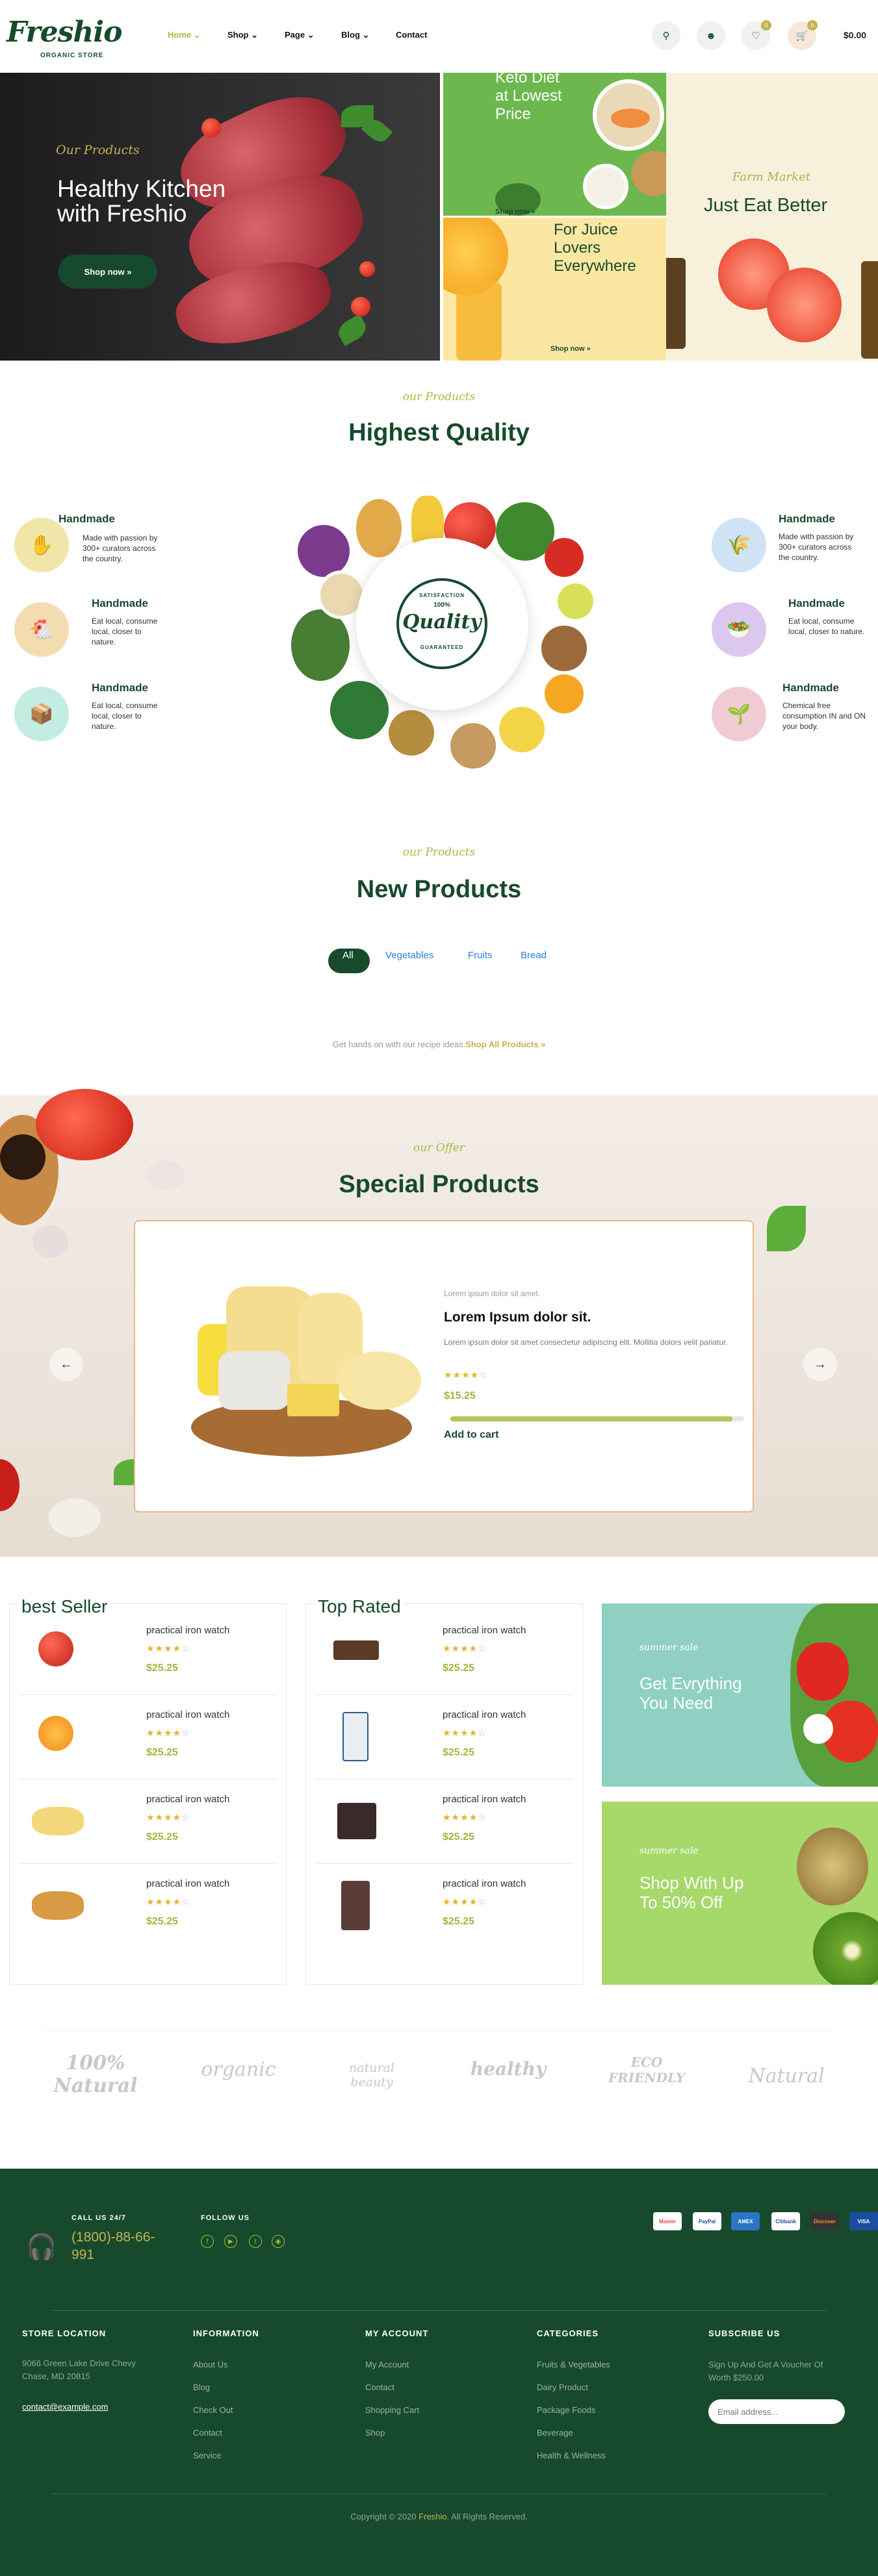 The height and width of the screenshot is (2576, 878). Describe the element at coordinates (201, 2387) in the screenshot. I see `footer-link: Blog` at that location.